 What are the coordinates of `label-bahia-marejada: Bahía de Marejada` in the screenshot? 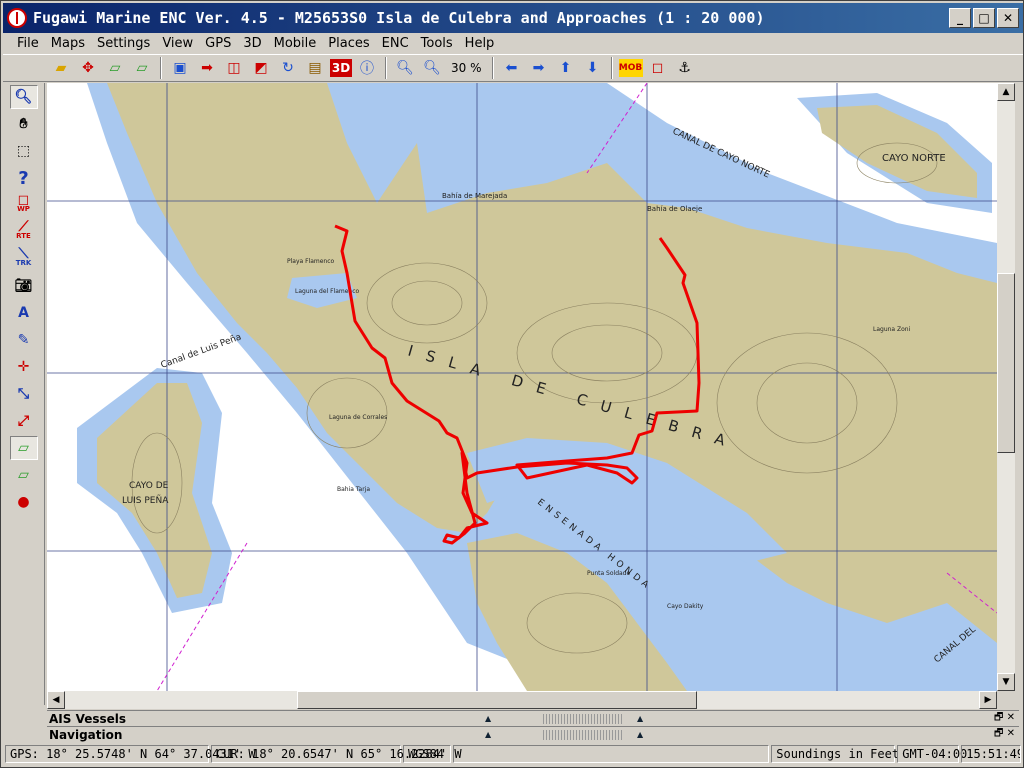 It's located at (474, 196).